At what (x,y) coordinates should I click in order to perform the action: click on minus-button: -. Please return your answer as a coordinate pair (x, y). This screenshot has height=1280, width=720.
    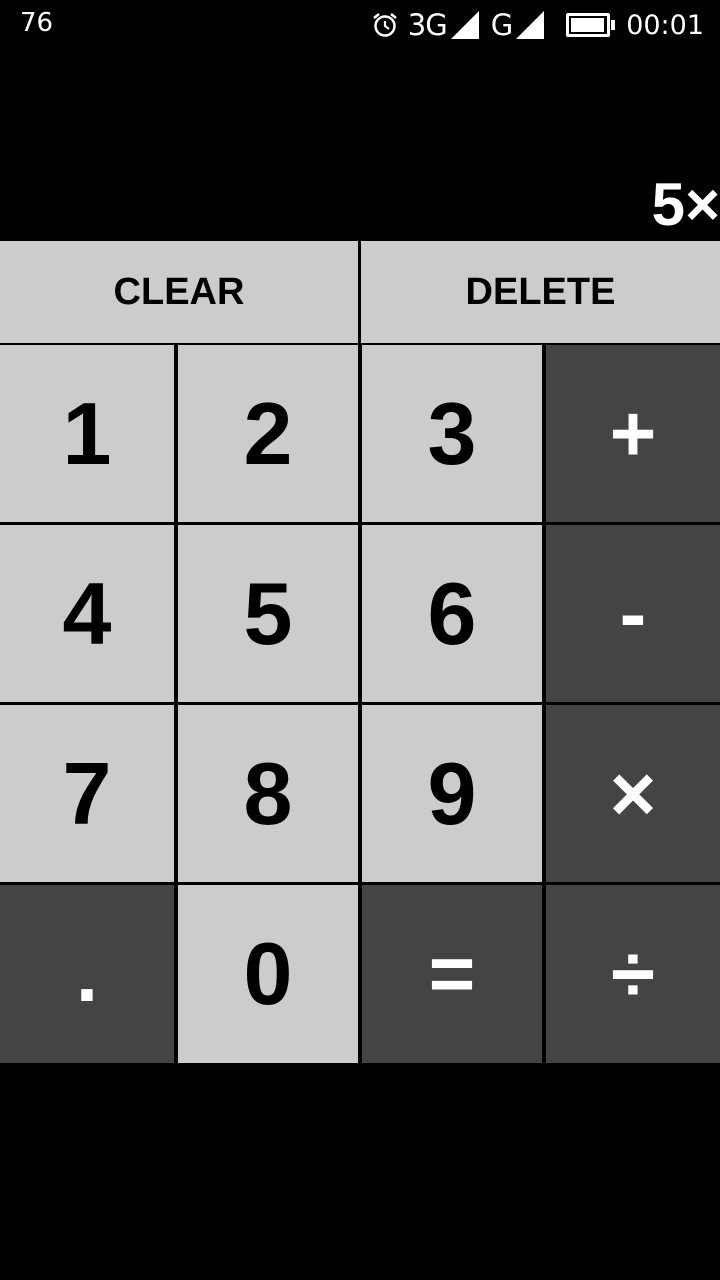
    Looking at the image, I should click on (633, 613).